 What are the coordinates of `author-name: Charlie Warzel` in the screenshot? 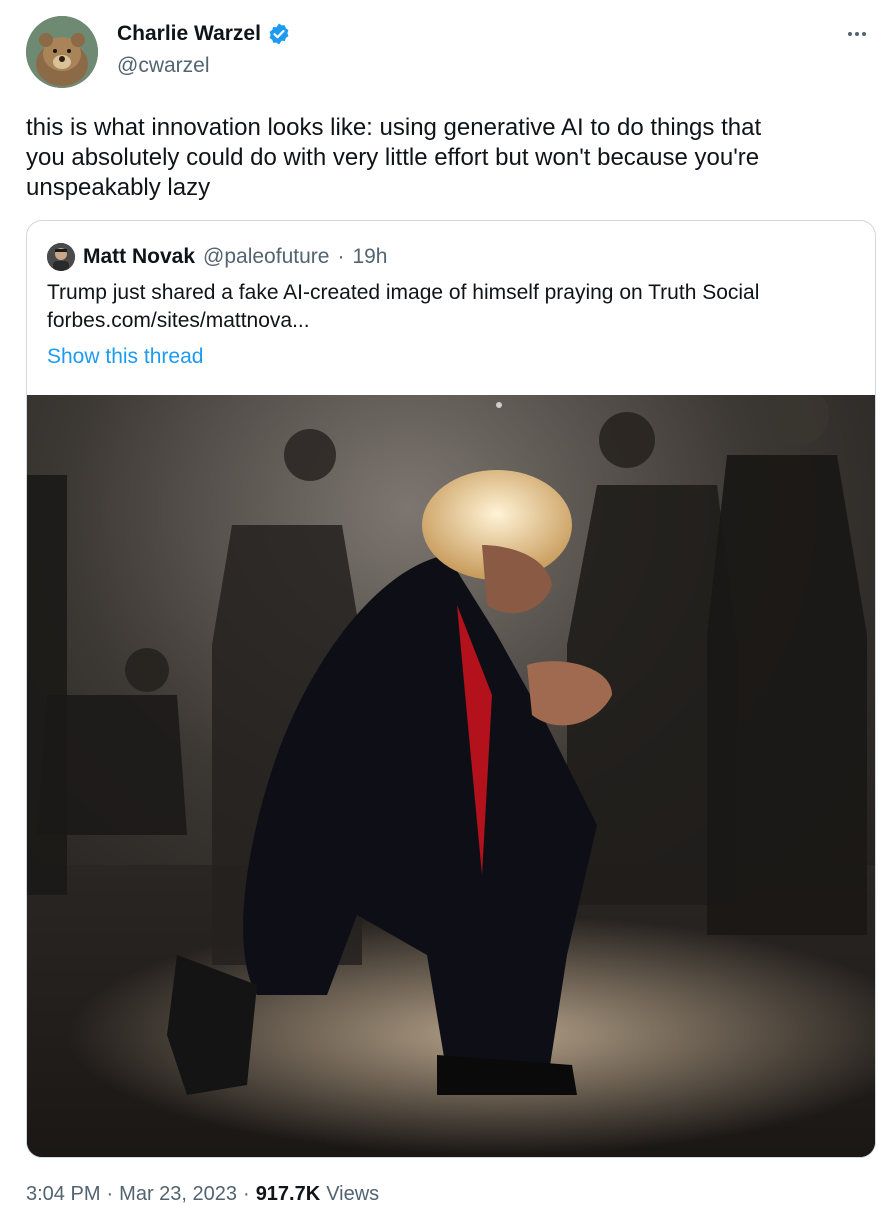 It's located at (189, 34).